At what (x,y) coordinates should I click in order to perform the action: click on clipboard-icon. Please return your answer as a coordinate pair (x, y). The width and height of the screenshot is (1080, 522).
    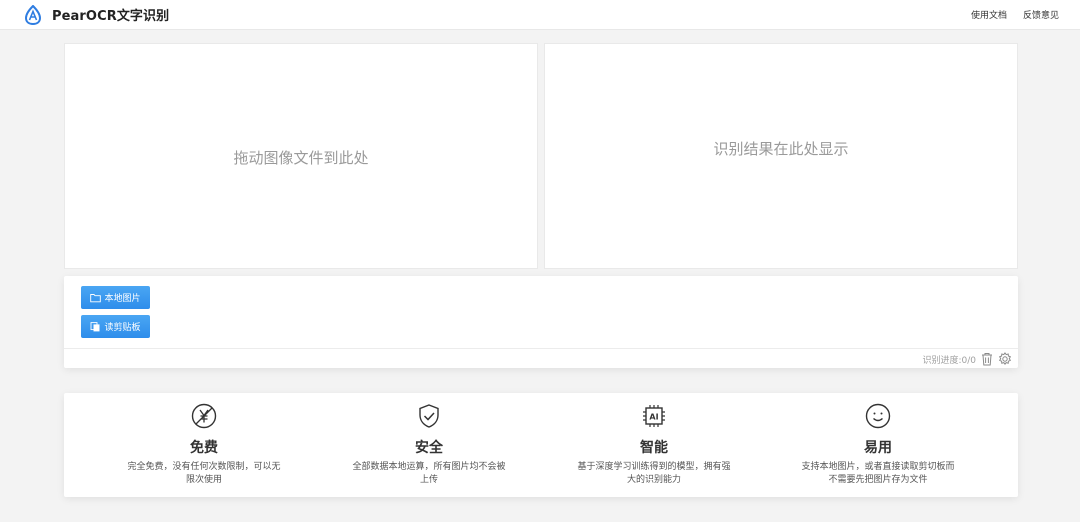
    Looking at the image, I should click on (95, 326).